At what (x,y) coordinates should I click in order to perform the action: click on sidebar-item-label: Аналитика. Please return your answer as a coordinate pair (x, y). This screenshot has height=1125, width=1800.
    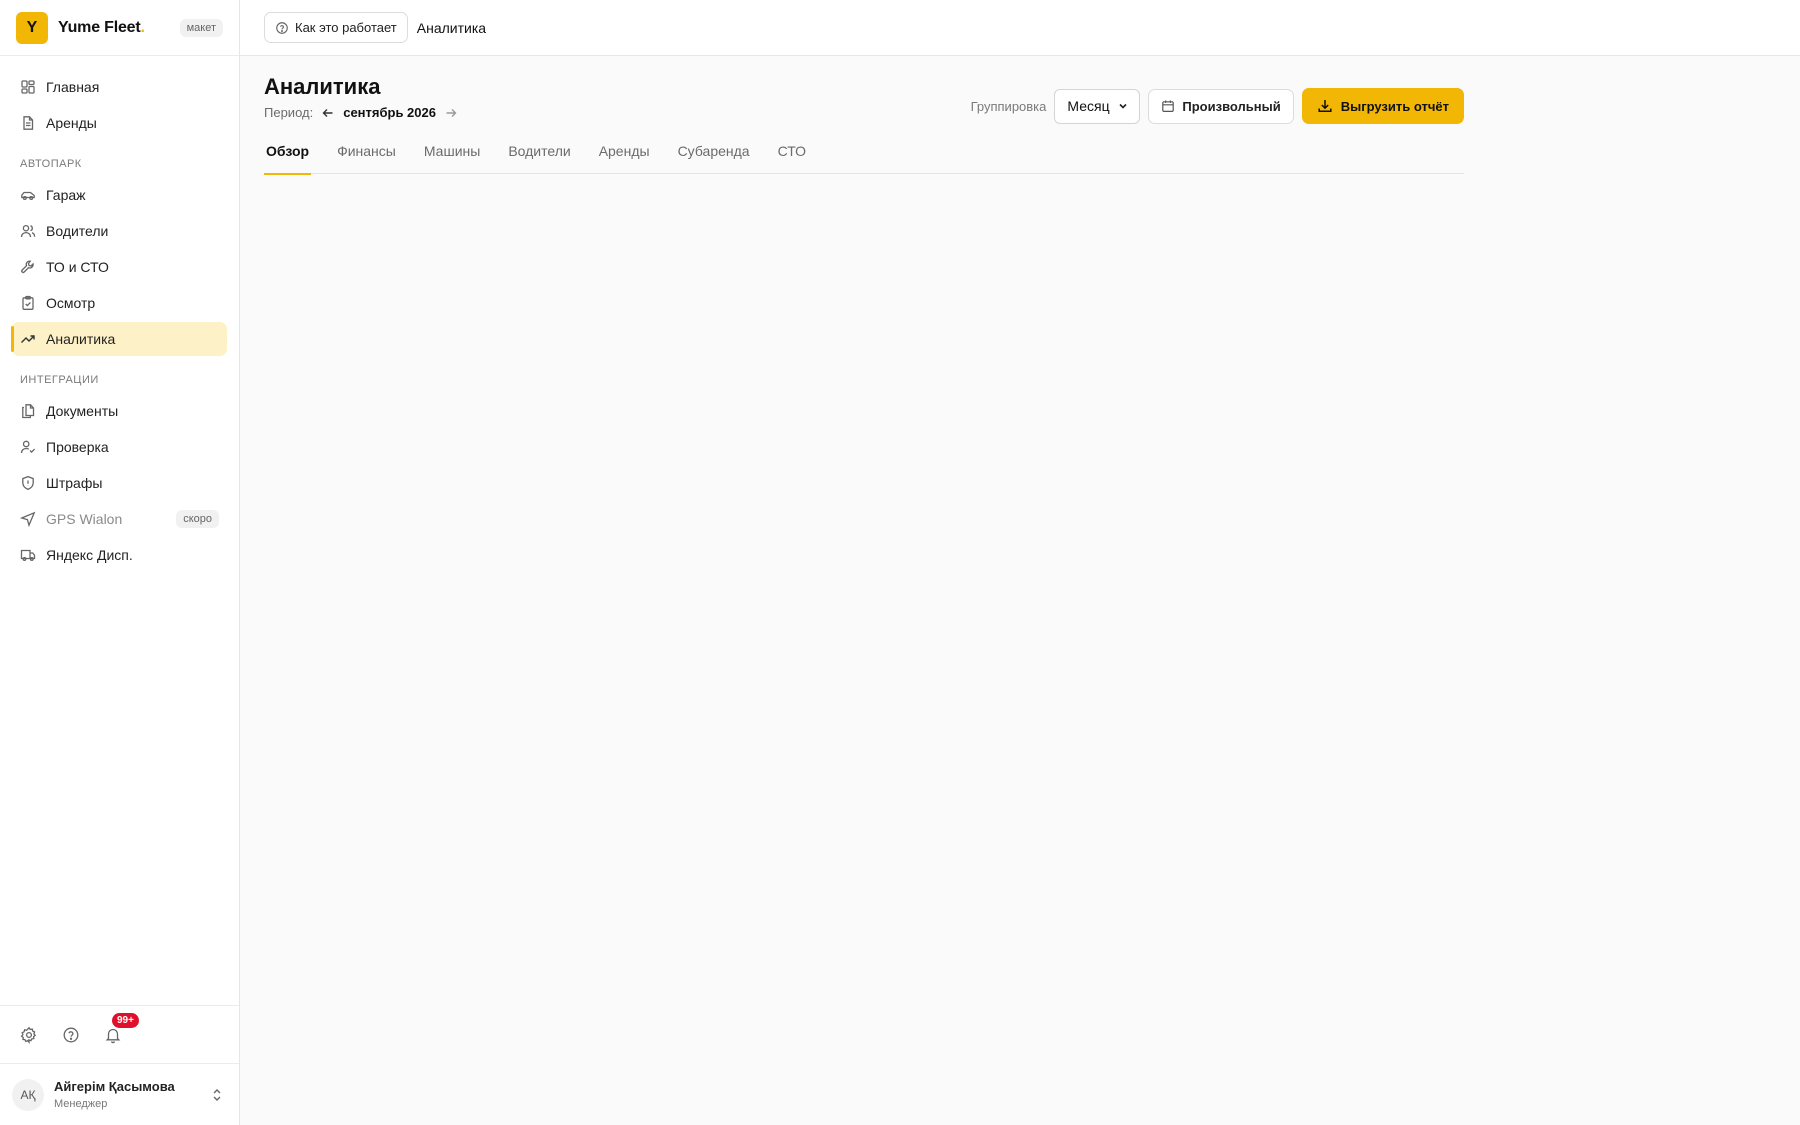
    Looking at the image, I should click on (81, 339).